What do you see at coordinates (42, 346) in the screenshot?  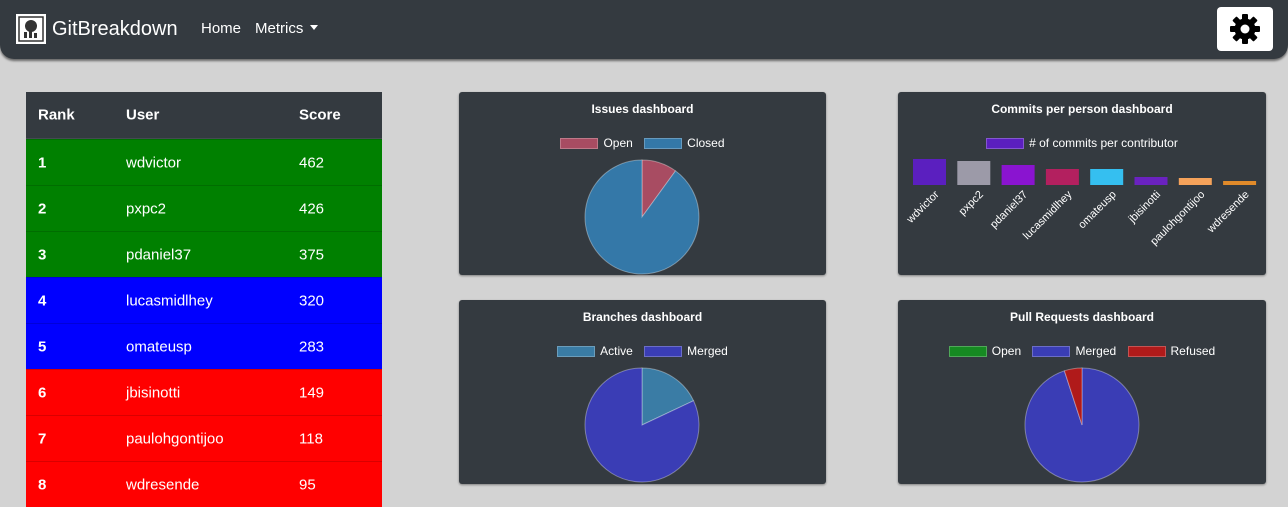 I see `rank-cell: 5` at bounding box center [42, 346].